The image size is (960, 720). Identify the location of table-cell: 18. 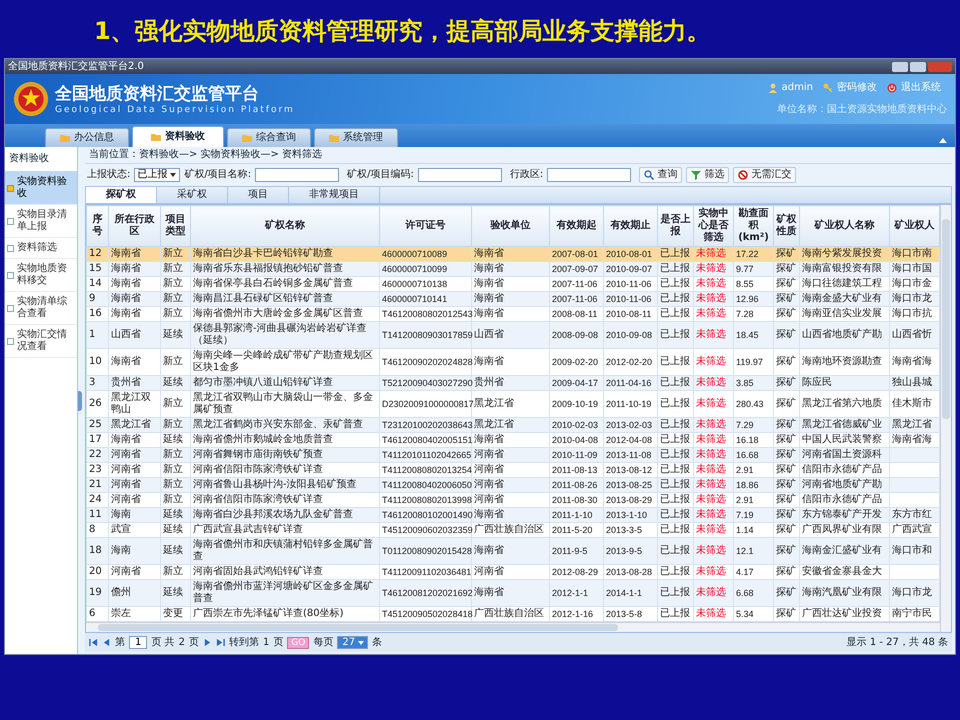
(95, 550).